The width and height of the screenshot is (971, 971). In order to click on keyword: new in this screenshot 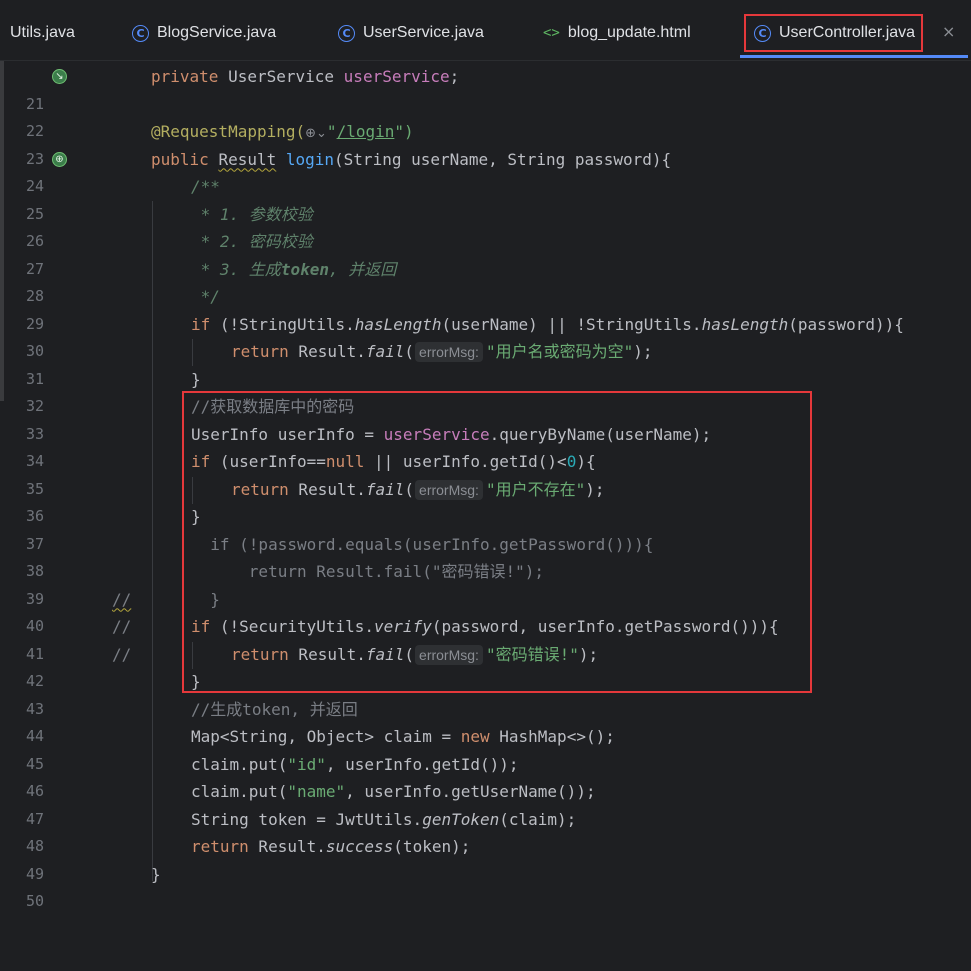, I will do `click(475, 736)`.